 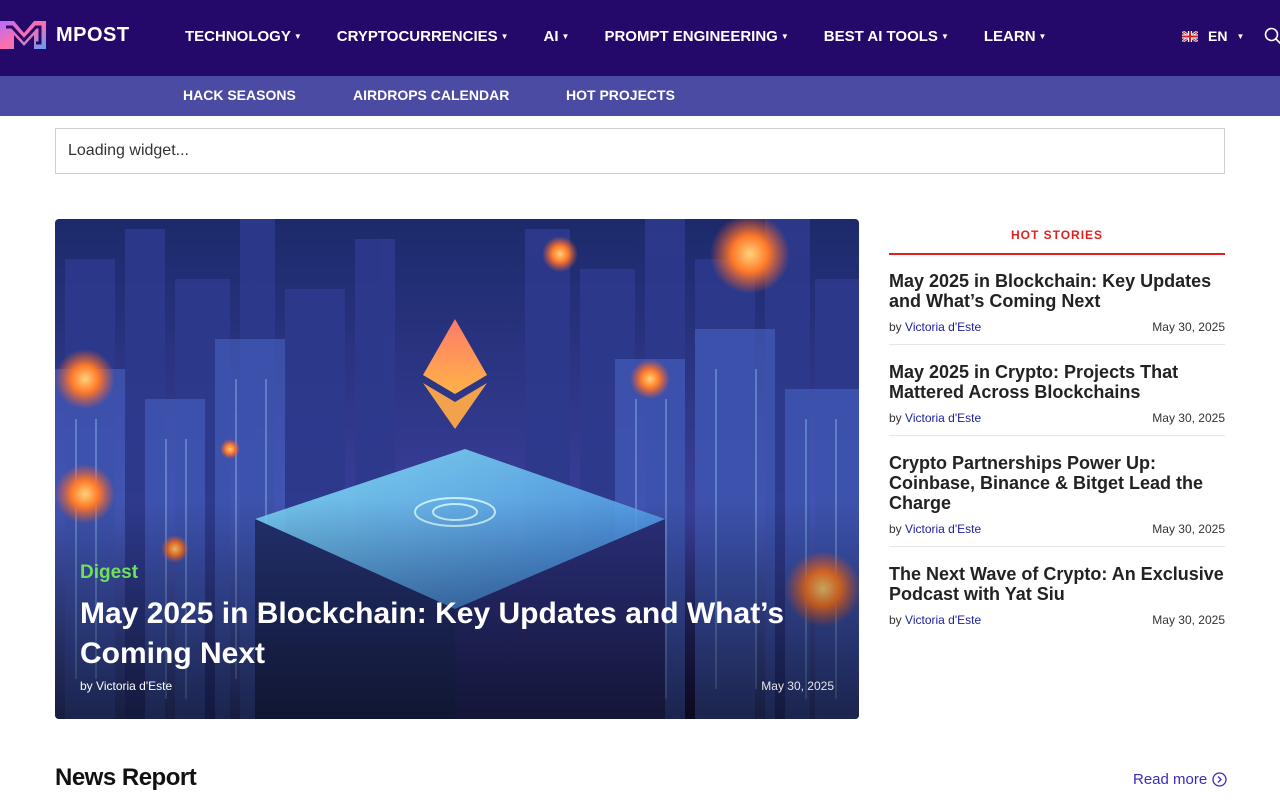 I want to click on nav-item-learn: LEARN ▼, so click(x=1015, y=36).